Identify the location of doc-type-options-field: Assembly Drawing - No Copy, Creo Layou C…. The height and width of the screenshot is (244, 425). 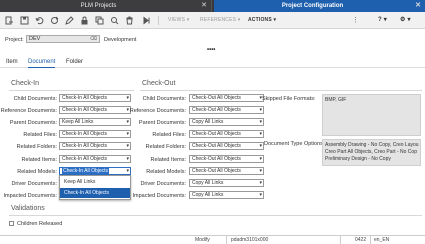
(371, 152).